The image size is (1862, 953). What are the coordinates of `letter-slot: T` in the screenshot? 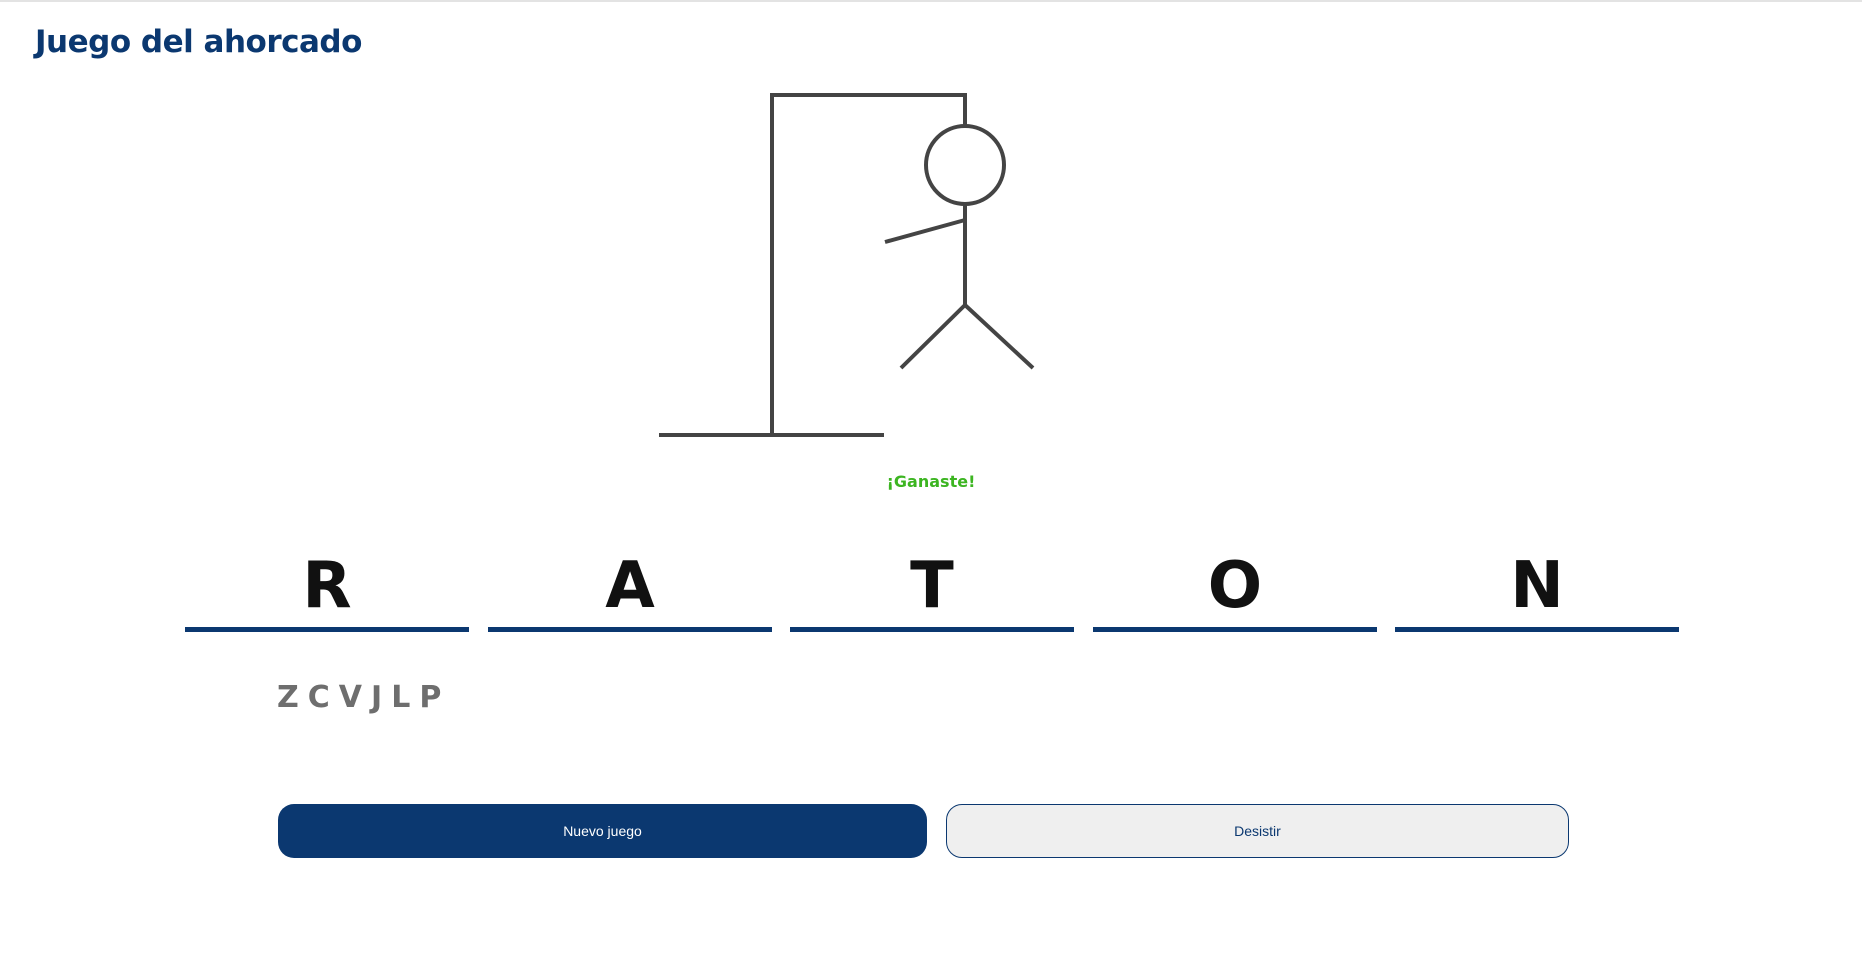 It's located at (932, 589).